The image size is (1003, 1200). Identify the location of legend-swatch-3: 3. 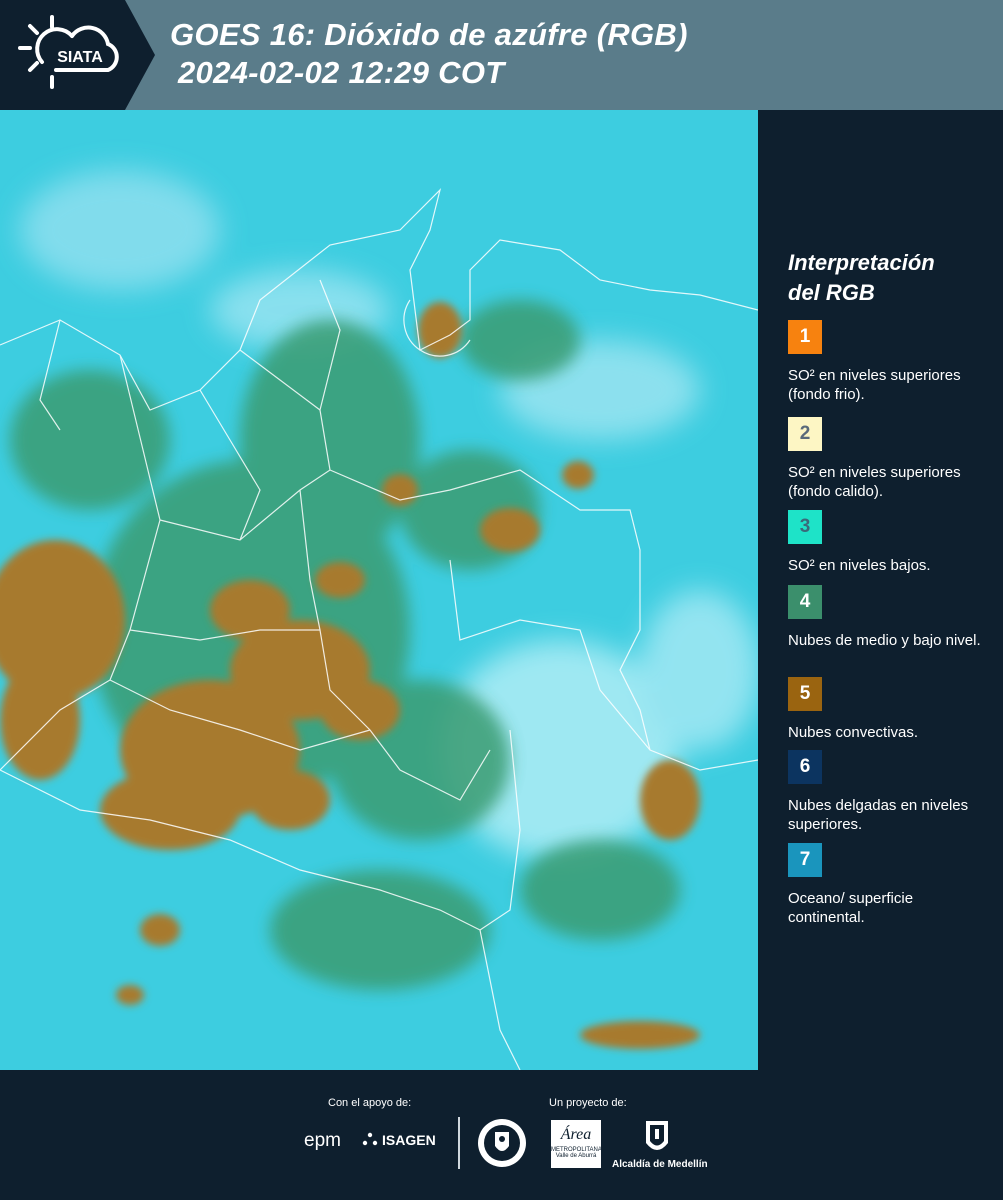
(805, 527).